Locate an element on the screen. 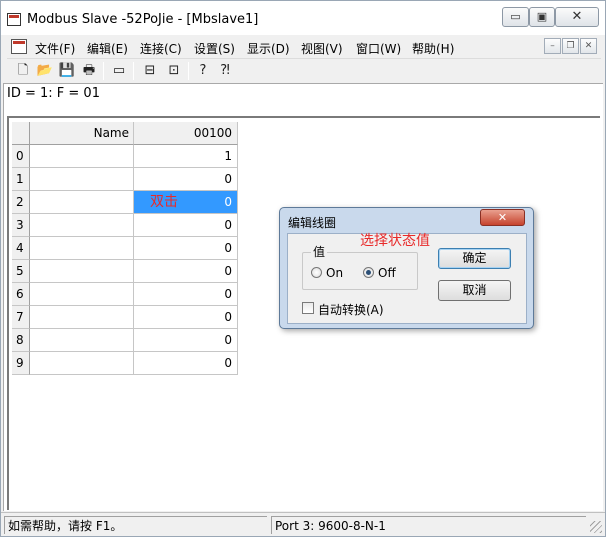 The image size is (606, 537). dialog-title: 编辑线圈 is located at coordinates (312, 223).